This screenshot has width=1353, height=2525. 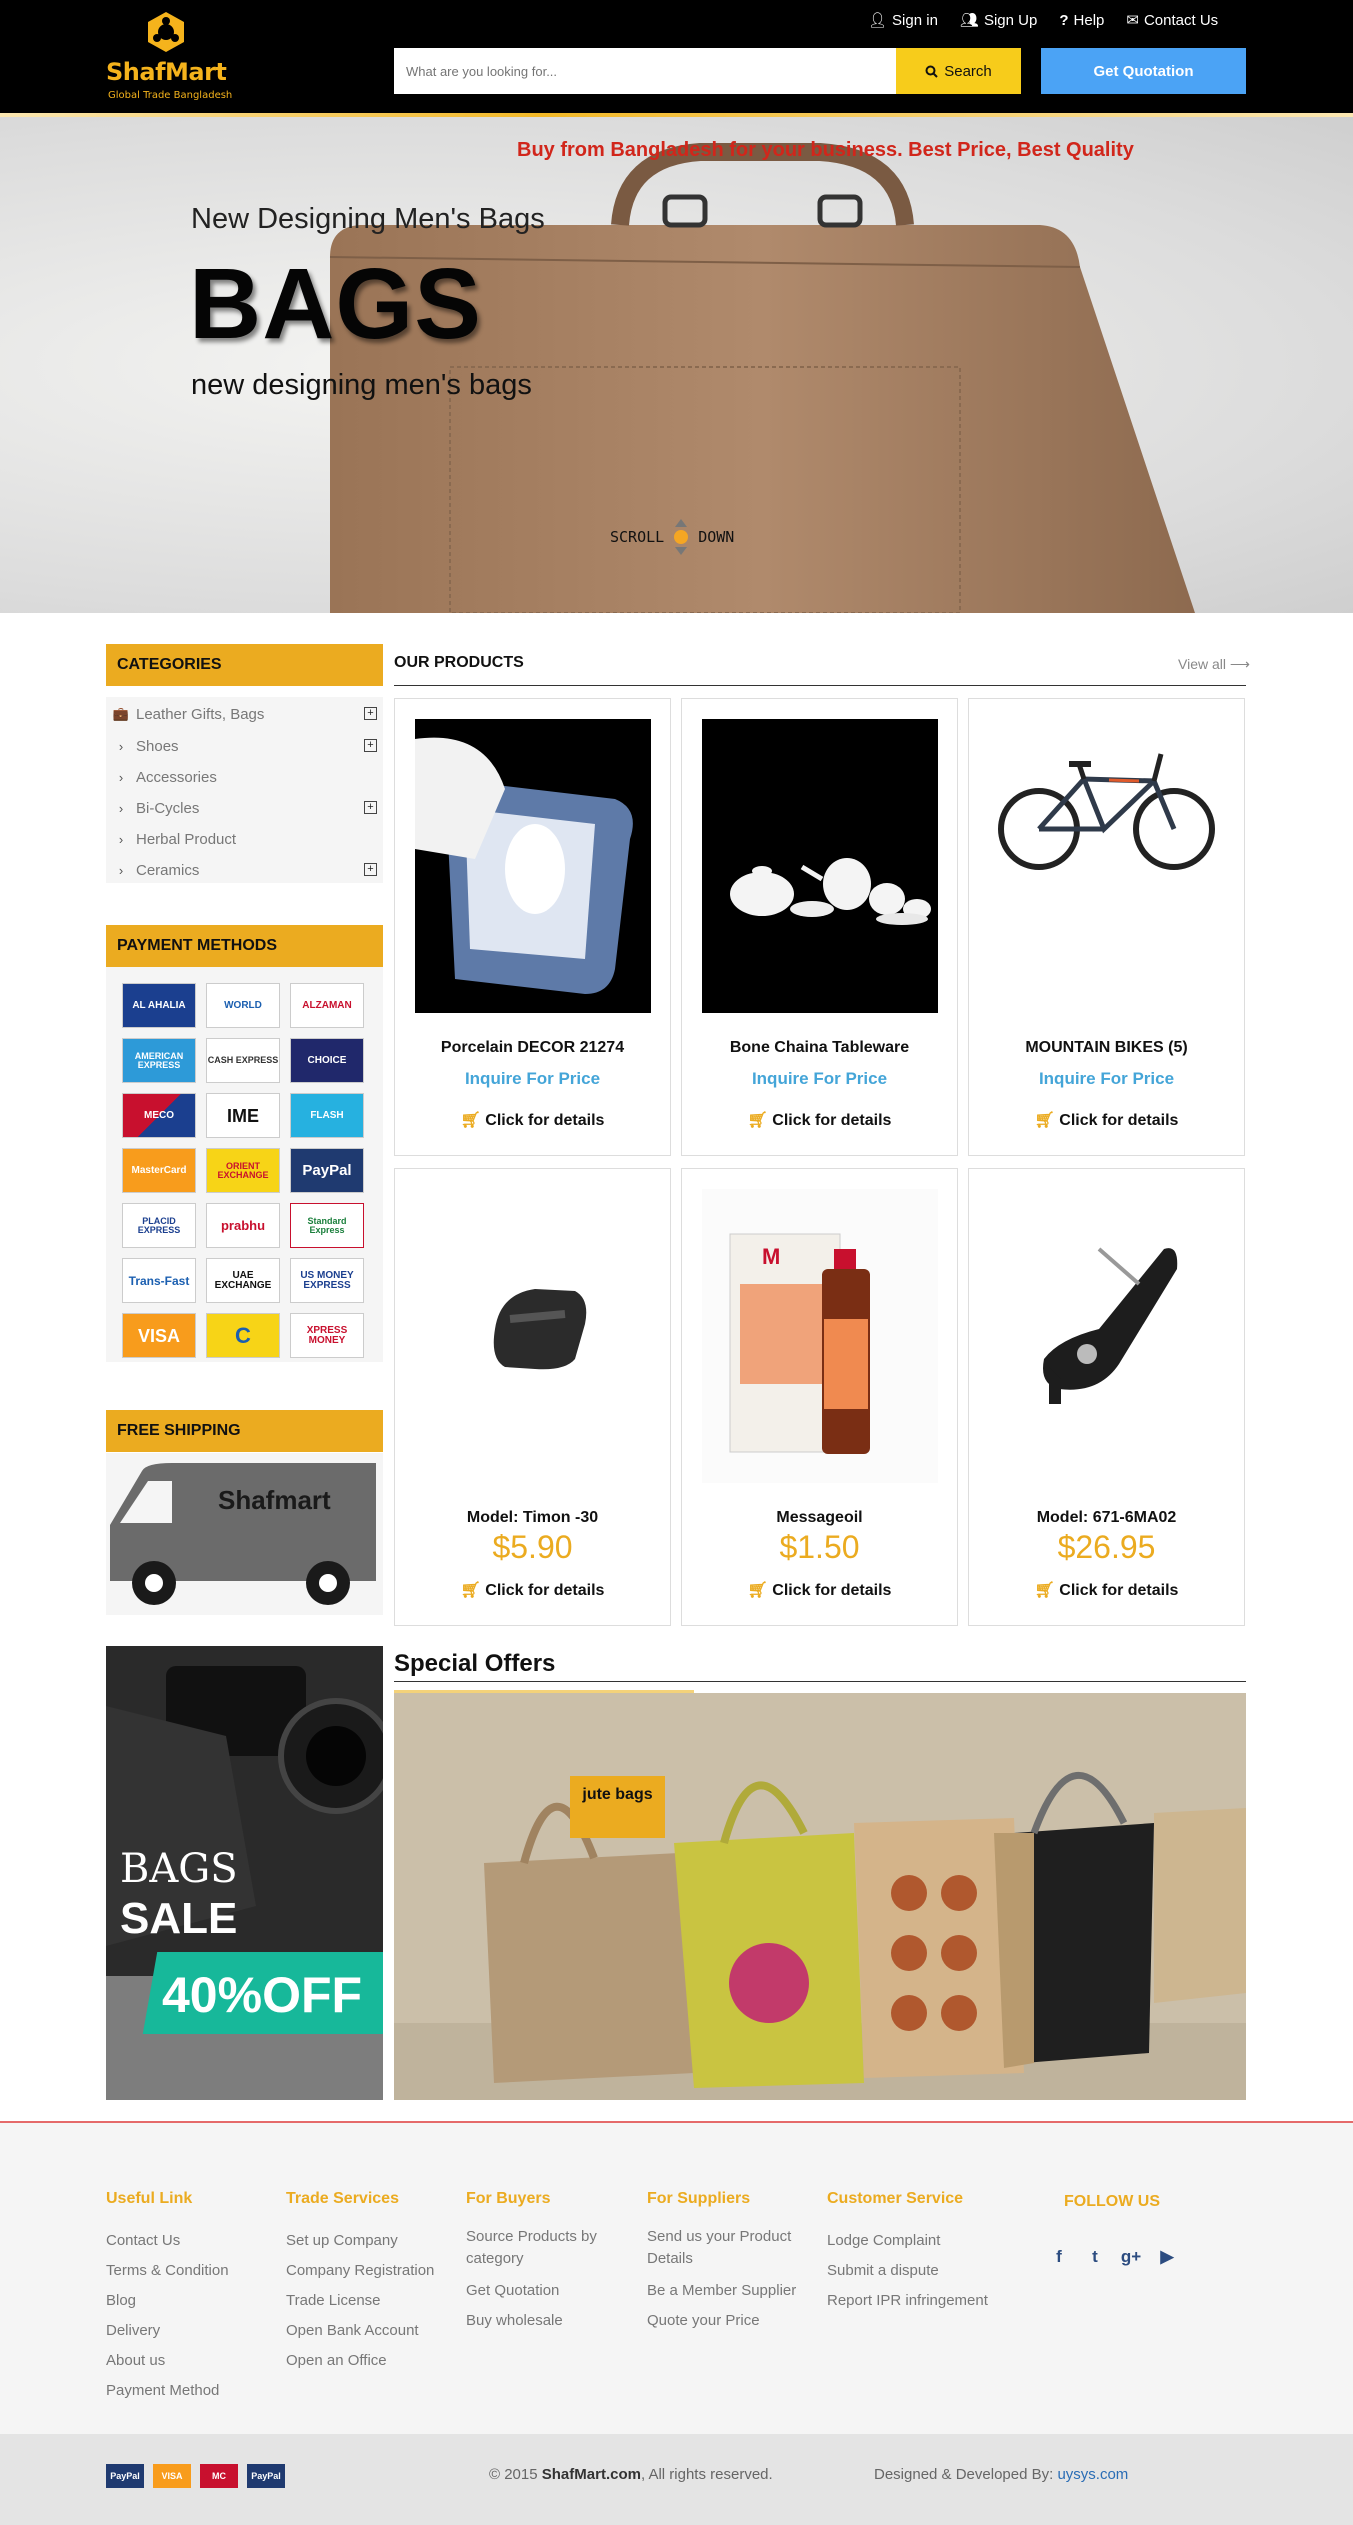 What do you see at coordinates (551, 2248) in the screenshot?
I see `footer-link: Source Products by category` at bounding box center [551, 2248].